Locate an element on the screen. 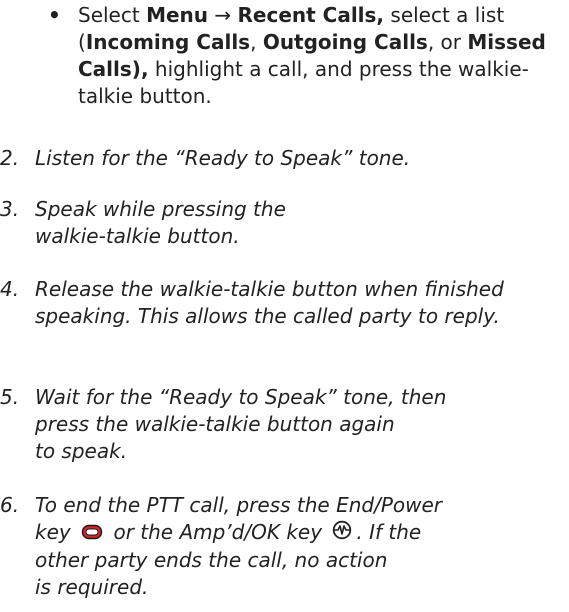 This screenshot has width=569, height=612. step-text: Listen for the “Ready to Speak” tone. is located at coordinates (223, 158).